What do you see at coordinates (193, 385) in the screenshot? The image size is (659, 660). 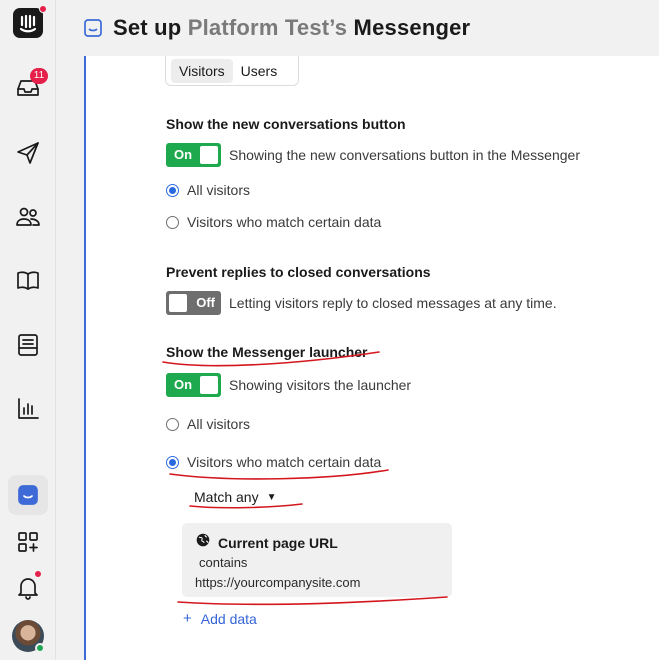 I see `launcher-toggle: On` at bounding box center [193, 385].